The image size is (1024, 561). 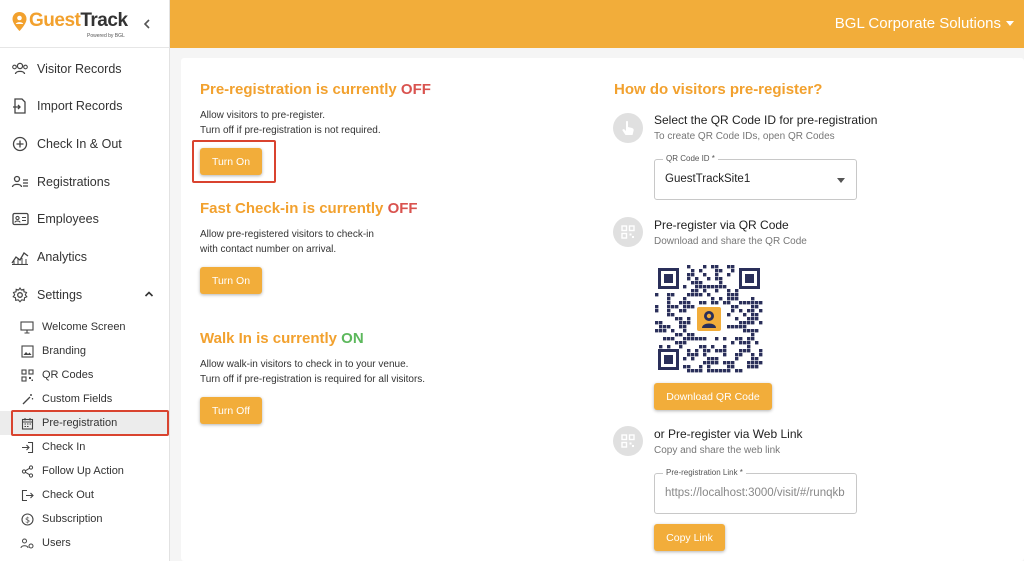 What do you see at coordinates (231, 161) in the screenshot?
I see `prereg-turn-on-button: Turn On` at bounding box center [231, 161].